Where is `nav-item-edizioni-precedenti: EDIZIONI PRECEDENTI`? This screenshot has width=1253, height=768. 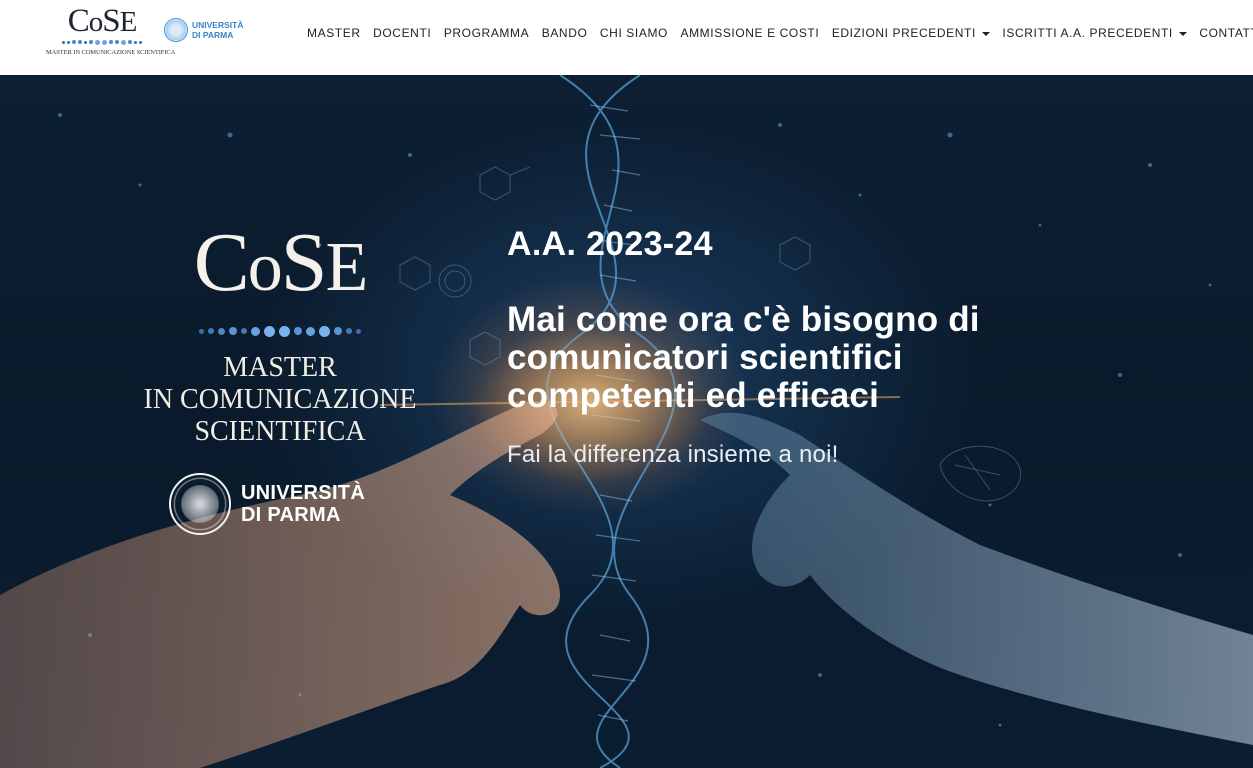 nav-item-edizioni-precedenti: EDIZIONI PRECEDENTI is located at coordinates (911, 33).